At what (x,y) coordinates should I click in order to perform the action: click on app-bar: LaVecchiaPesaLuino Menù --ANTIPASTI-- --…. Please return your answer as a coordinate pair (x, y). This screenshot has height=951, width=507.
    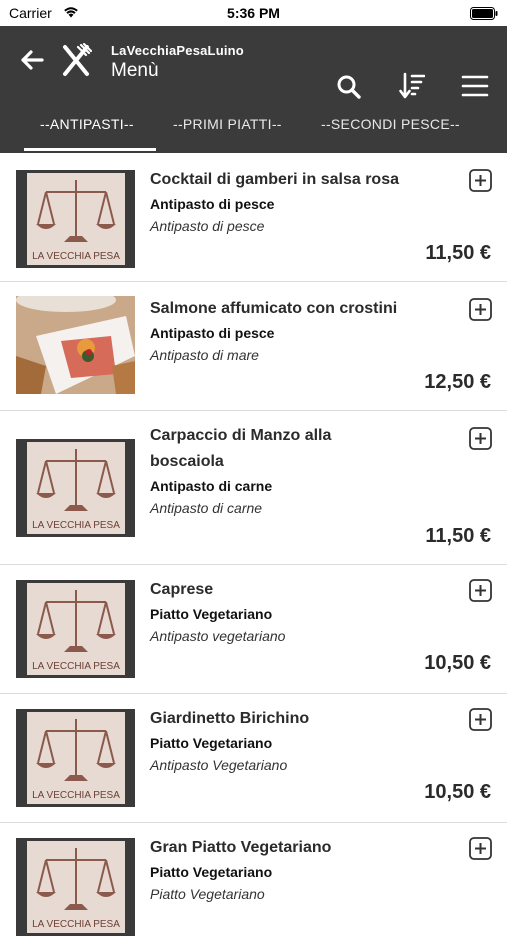
    Looking at the image, I should click on (253, 89).